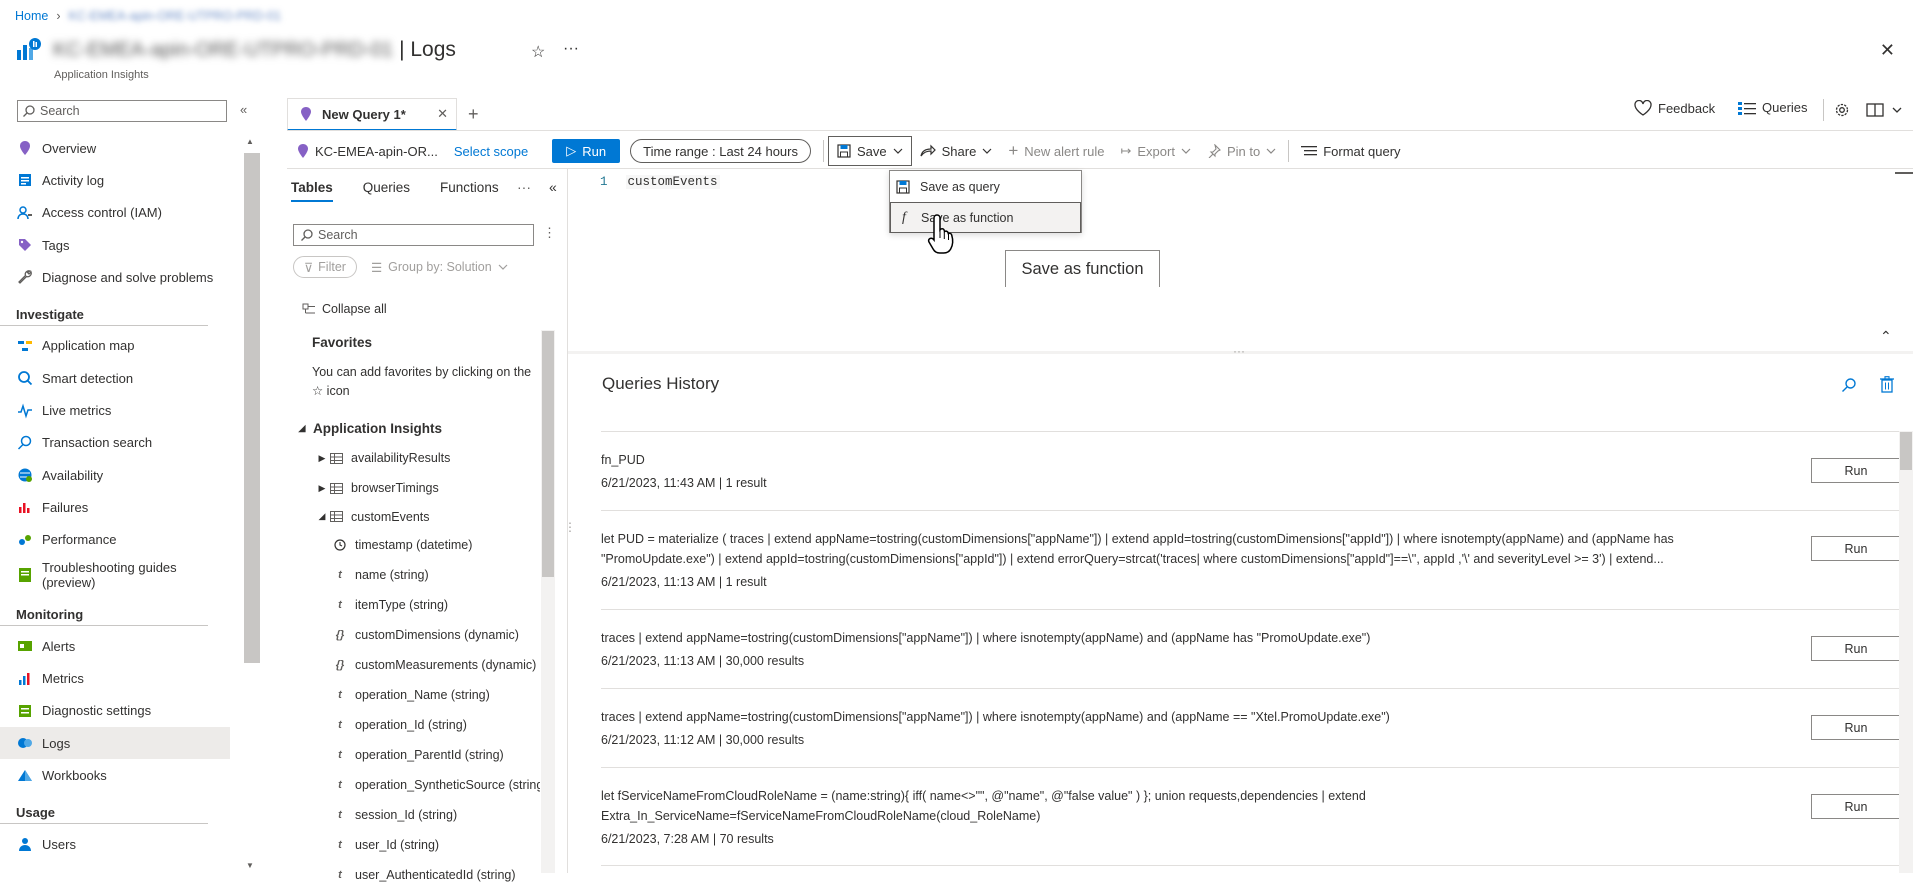 The height and width of the screenshot is (890, 1913). I want to click on nav-item-live-metrics: Live metrics, so click(115, 410).